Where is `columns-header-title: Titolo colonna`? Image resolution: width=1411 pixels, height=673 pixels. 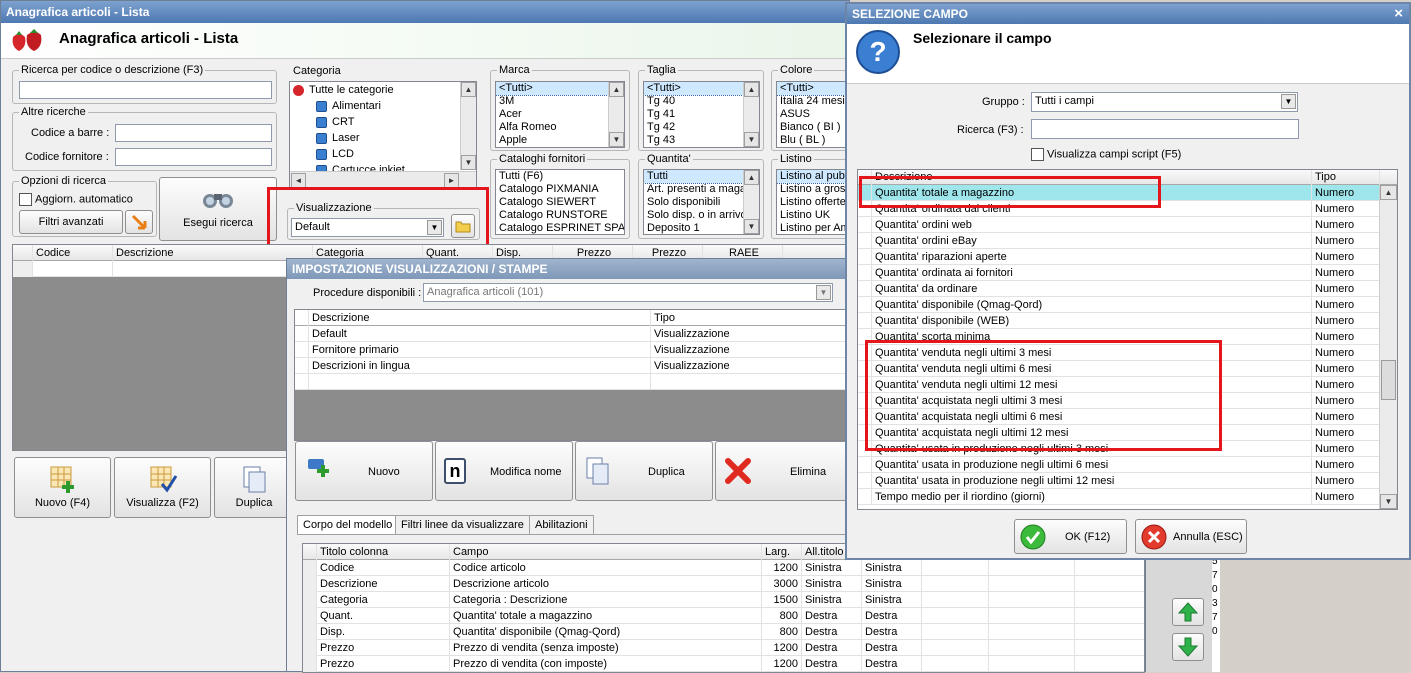
columns-header-title: Titolo colonna is located at coordinates (383, 552).